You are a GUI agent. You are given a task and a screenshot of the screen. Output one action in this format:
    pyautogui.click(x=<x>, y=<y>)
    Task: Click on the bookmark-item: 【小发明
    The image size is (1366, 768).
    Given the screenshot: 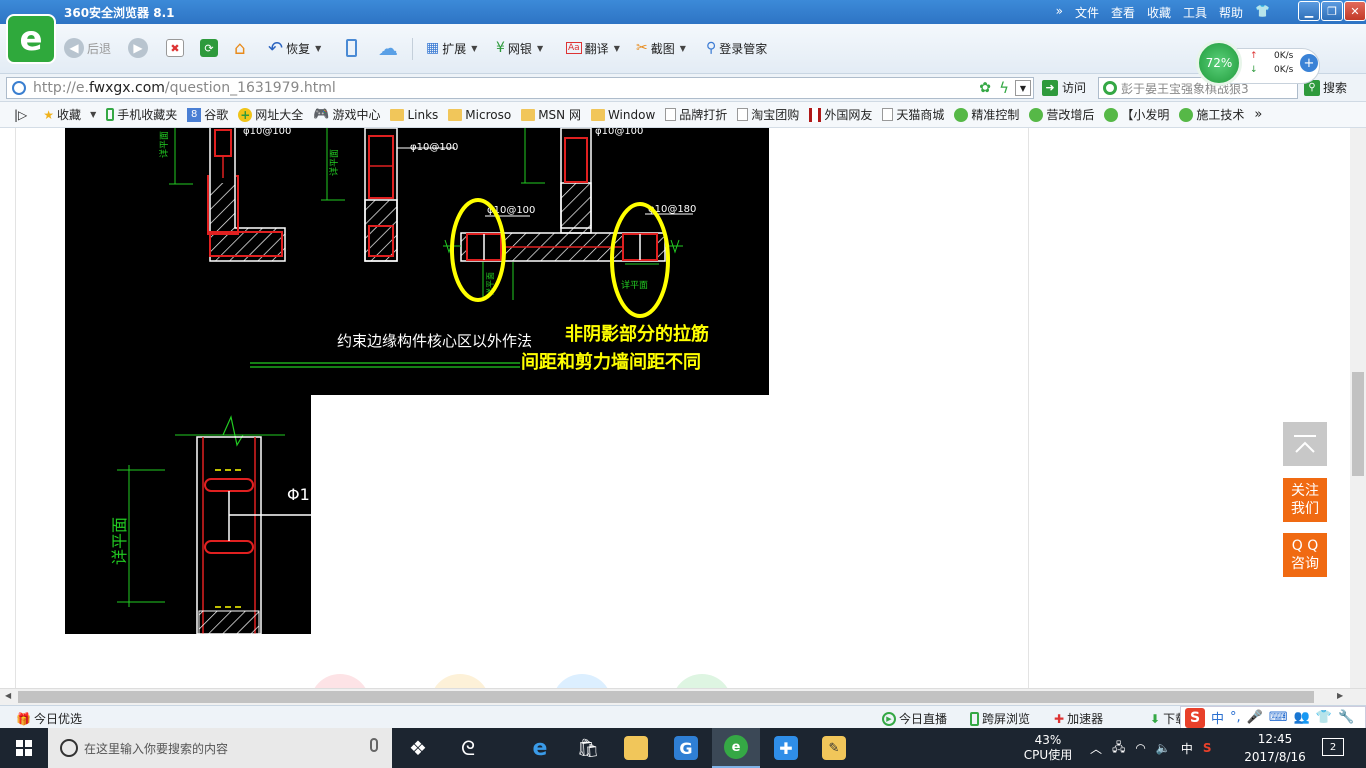 What is the action you would take?
    pyautogui.click(x=1136, y=114)
    